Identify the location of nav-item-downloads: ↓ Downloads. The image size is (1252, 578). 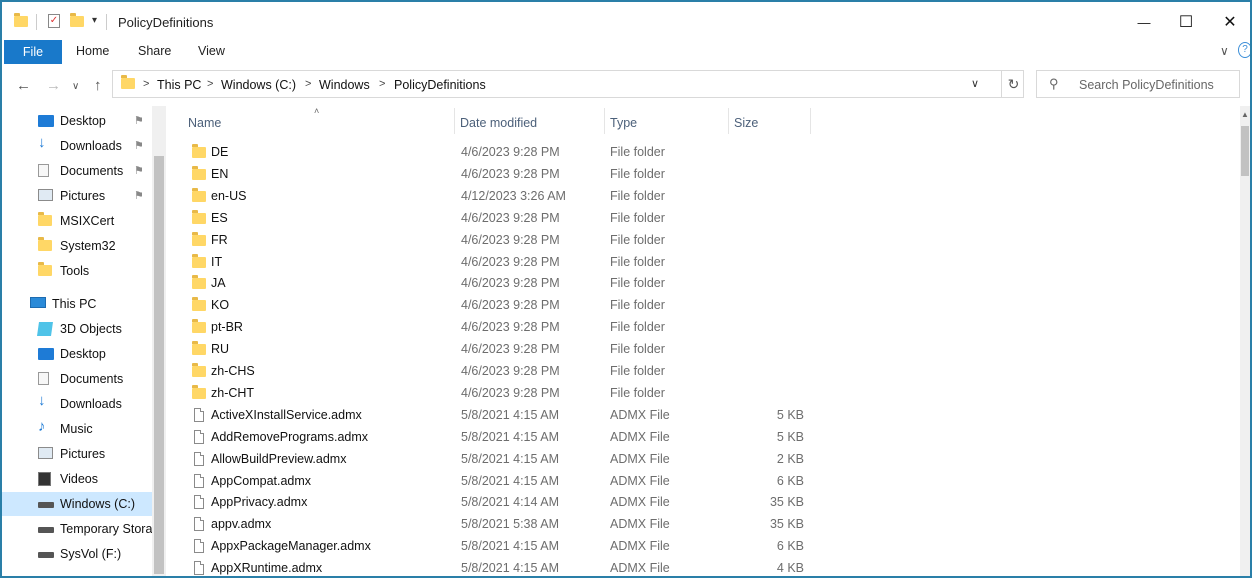
(77, 404).